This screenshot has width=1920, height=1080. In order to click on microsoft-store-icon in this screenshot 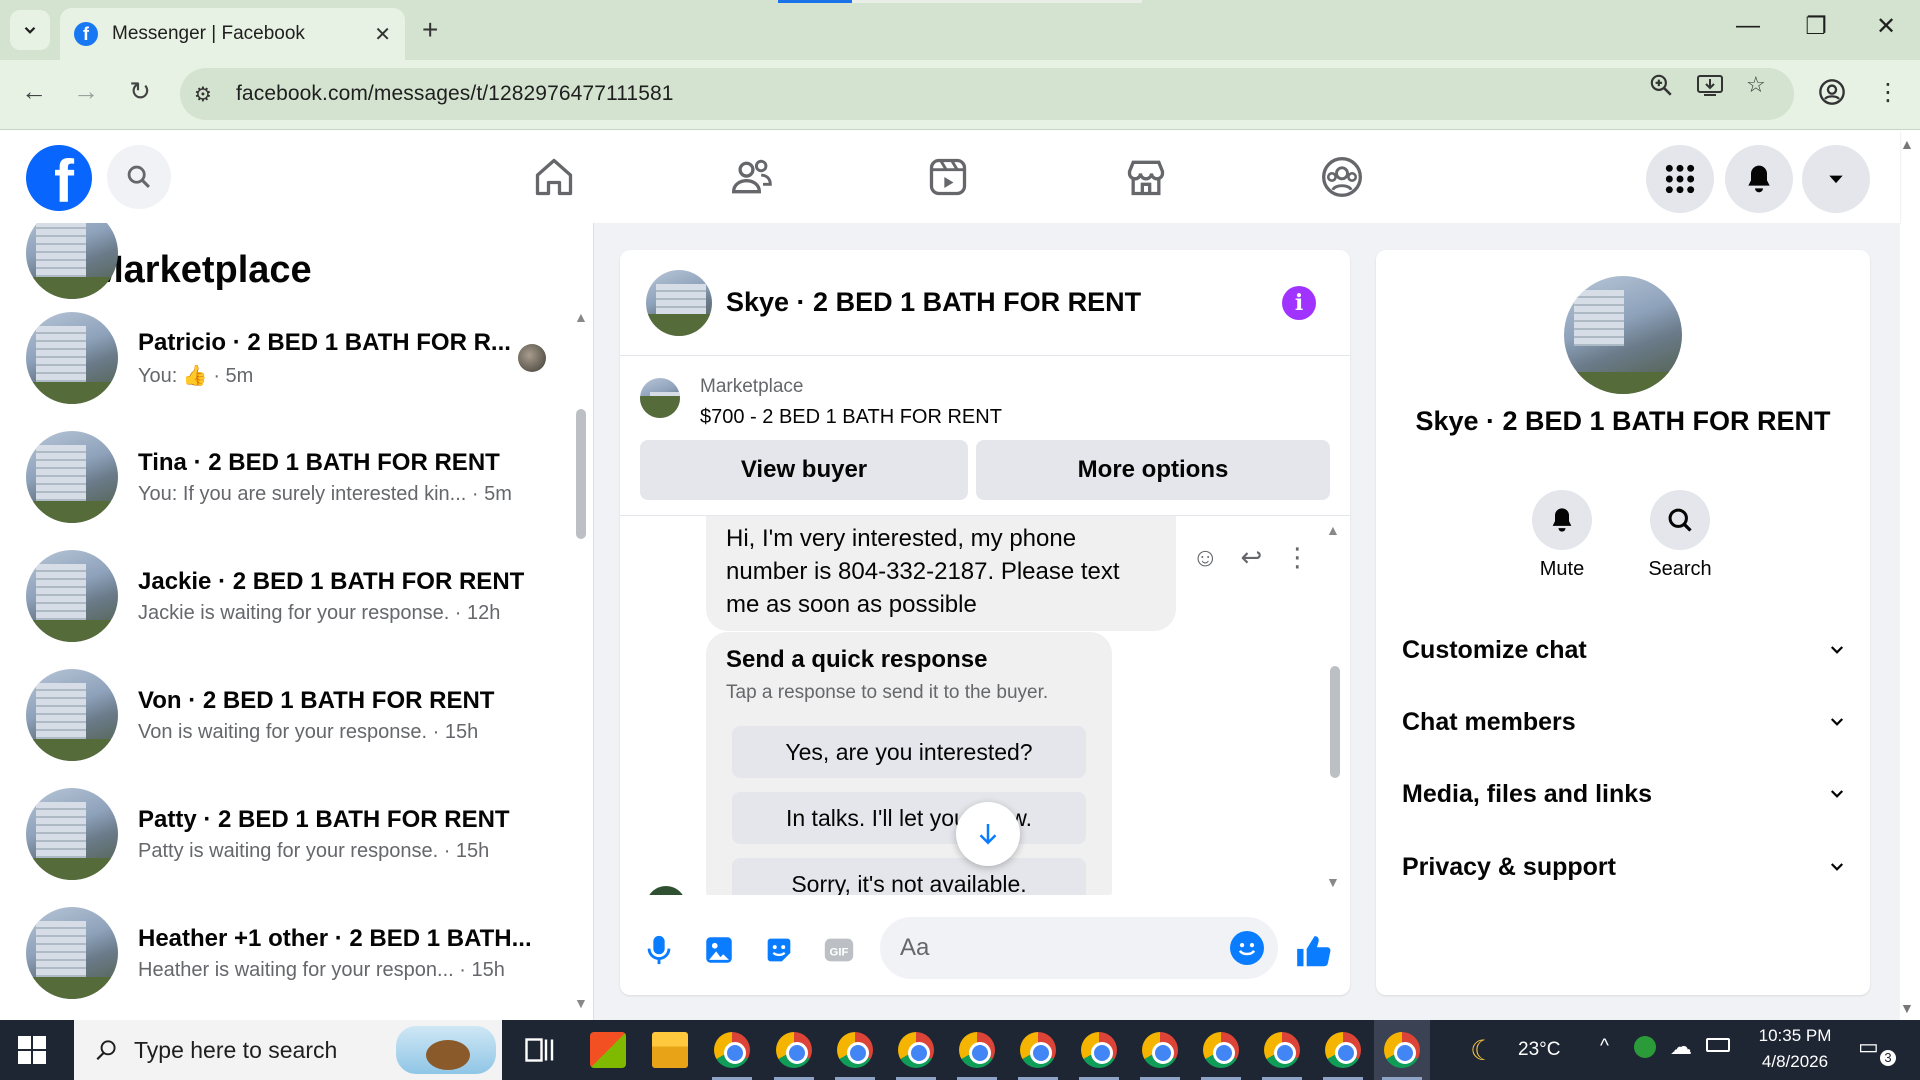, I will do `click(608, 1050)`.